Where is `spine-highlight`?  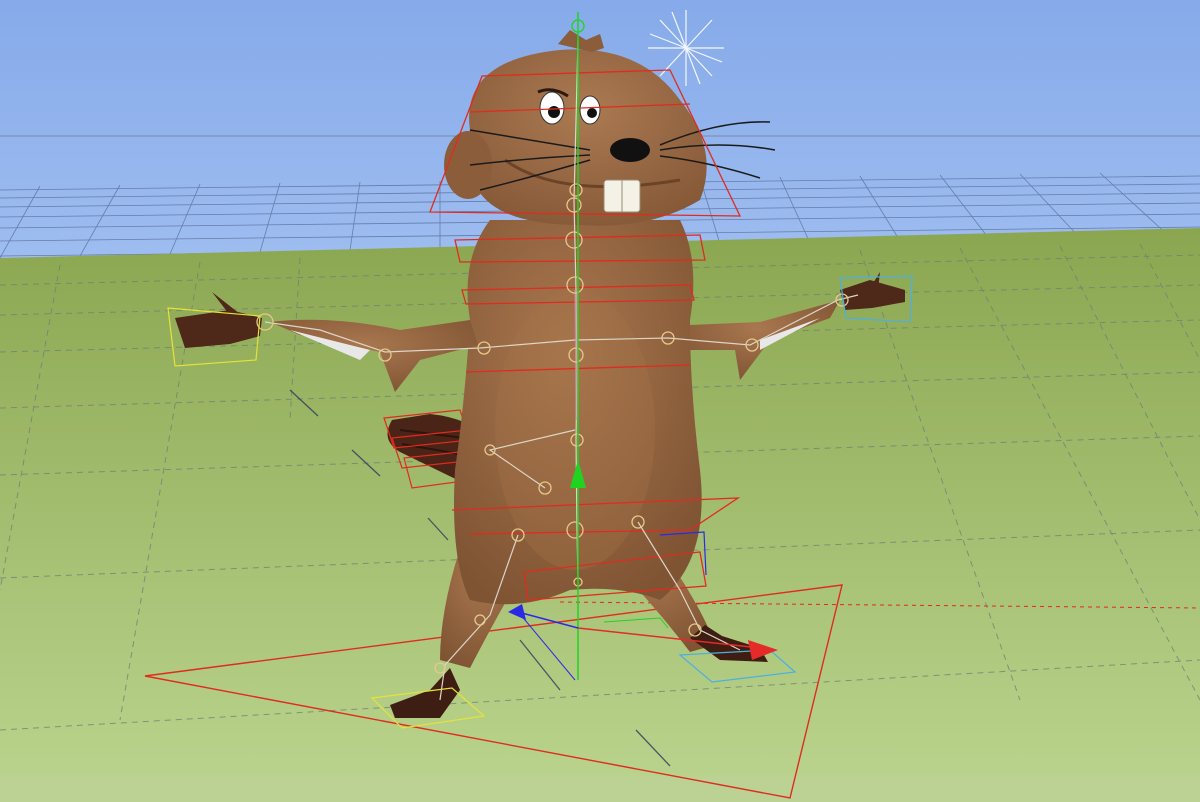
spine-highlight is located at coordinates (576, 355).